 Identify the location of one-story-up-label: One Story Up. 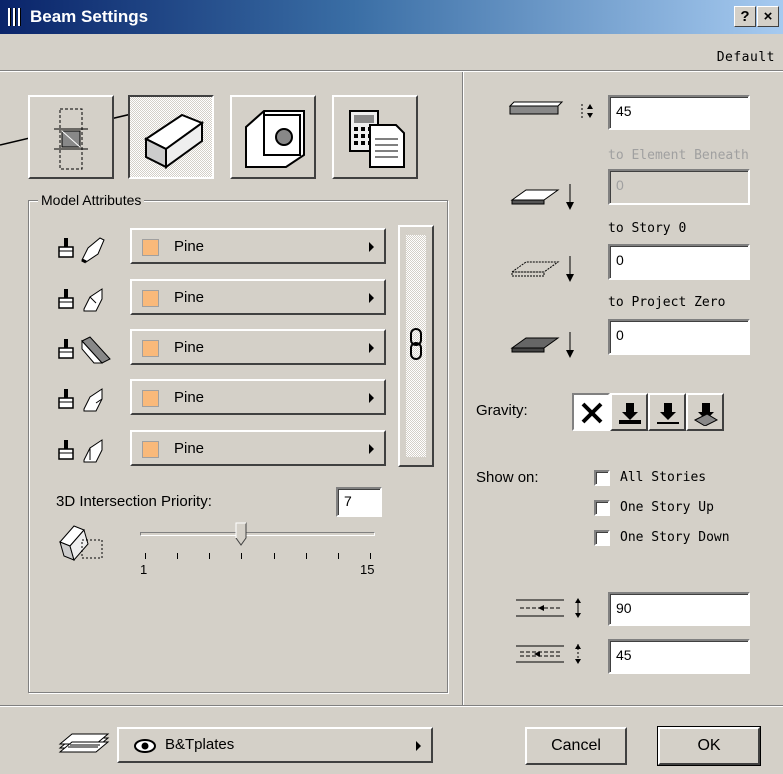
(667, 507).